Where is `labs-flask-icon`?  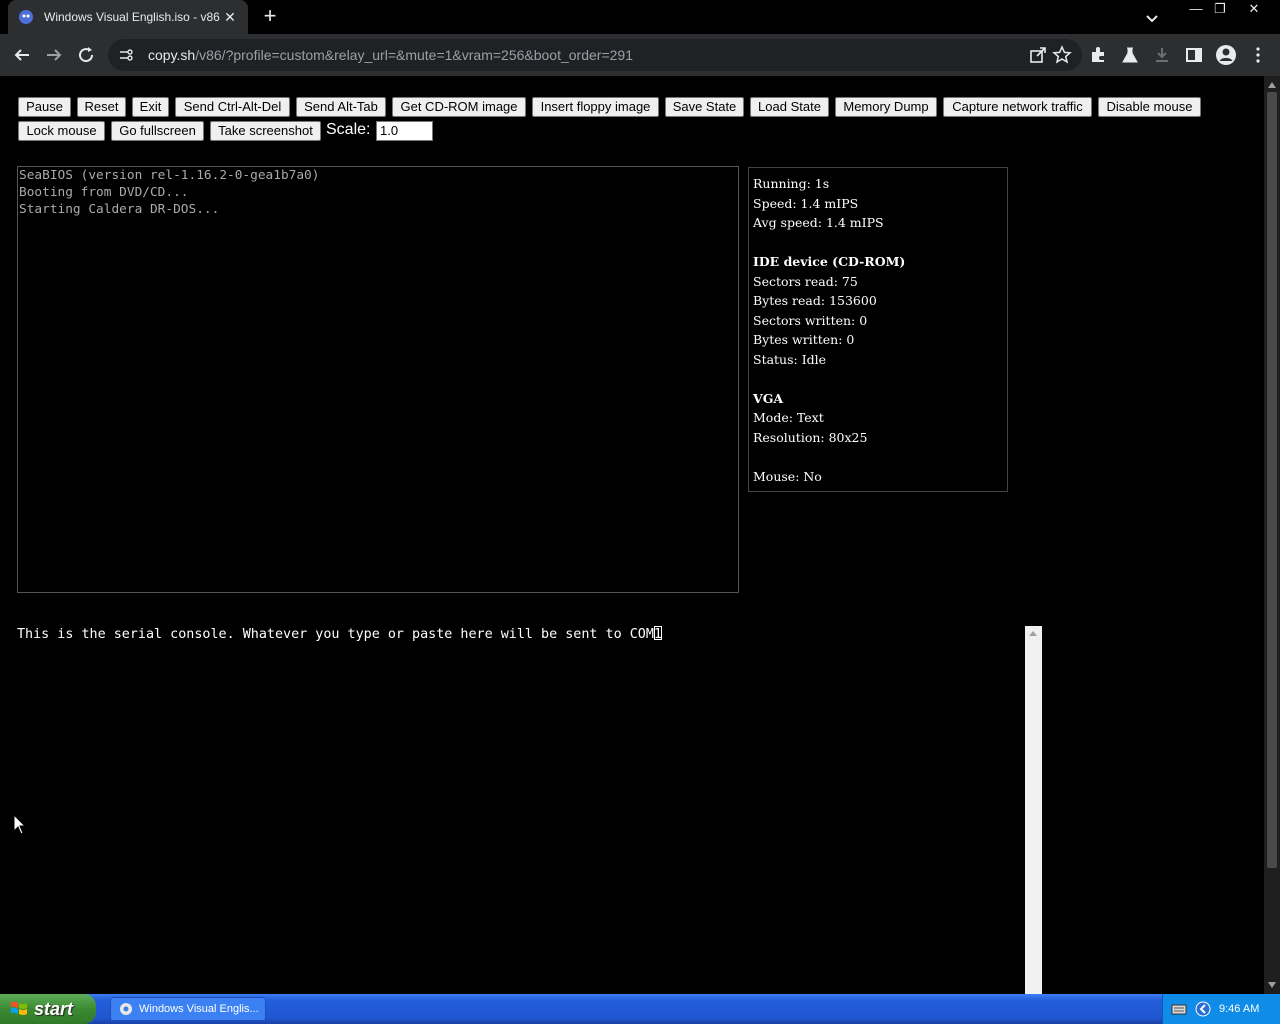 labs-flask-icon is located at coordinates (1130, 55).